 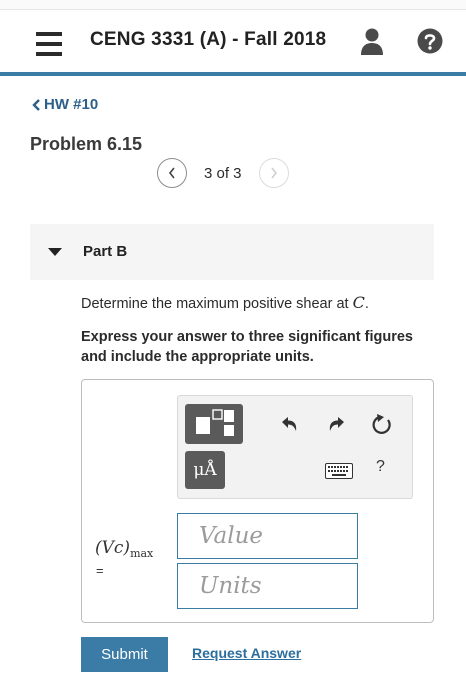 I want to click on request-answer-link: Request Answer, so click(x=246, y=653).